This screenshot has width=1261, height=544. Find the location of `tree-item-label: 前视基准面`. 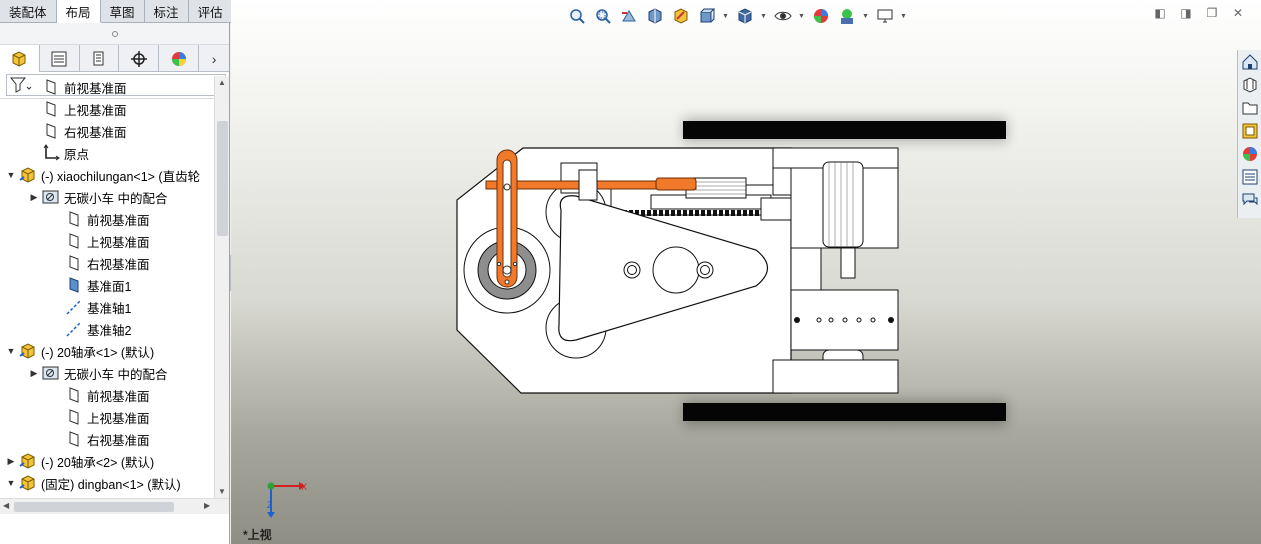

tree-item-label: 前视基准面 is located at coordinates (118, 396).